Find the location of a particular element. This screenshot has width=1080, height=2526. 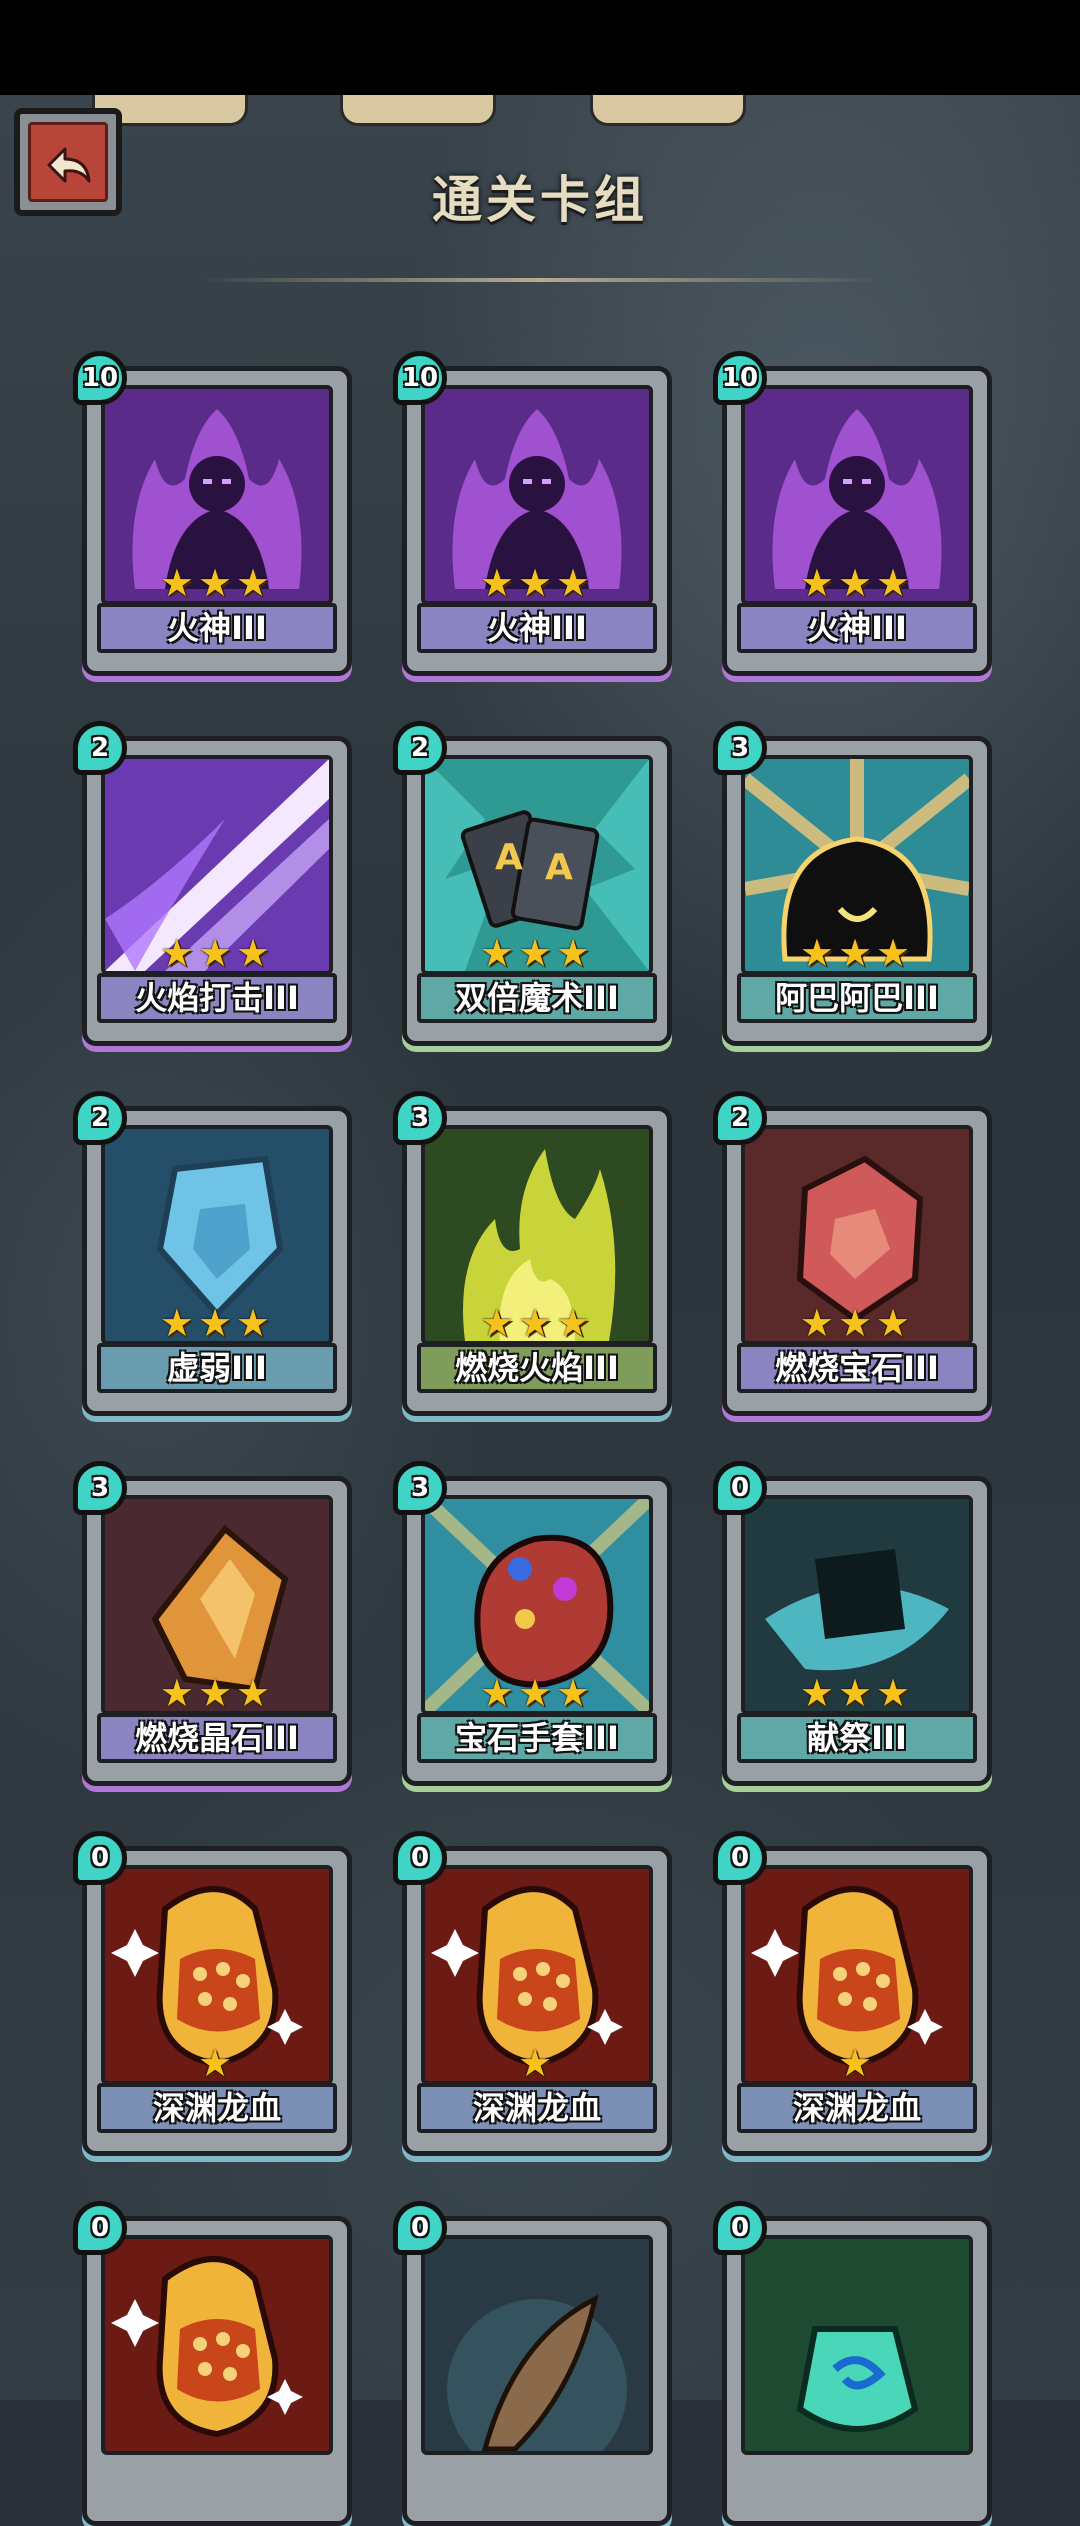

card-name: 燃烧宝石III is located at coordinates (857, 1368).